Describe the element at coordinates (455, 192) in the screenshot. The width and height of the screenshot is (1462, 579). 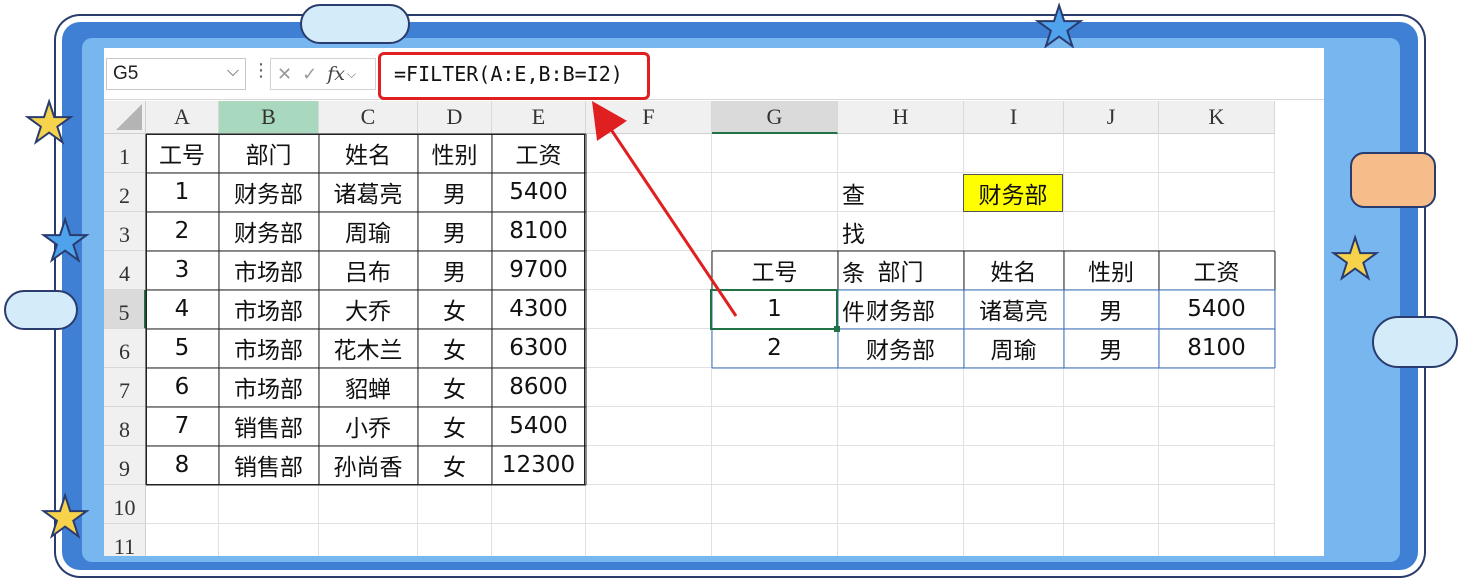
I see `cell-d2: 男` at that location.